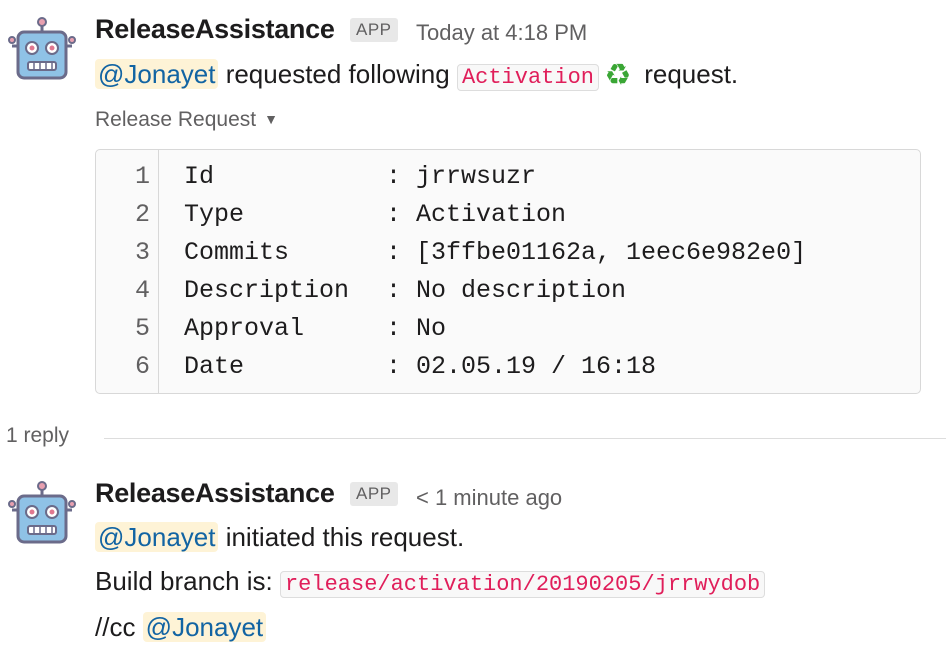 The width and height of the screenshot is (946, 658). What do you see at coordinates (142, 214) in the screenshot?
I see `line-number: 2` at bounding box center [142, 214].